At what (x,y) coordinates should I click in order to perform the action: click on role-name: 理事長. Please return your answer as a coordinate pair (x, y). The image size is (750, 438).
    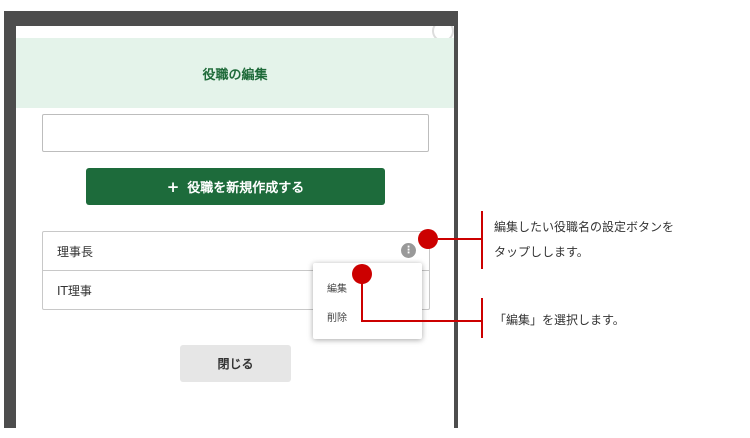
    Looking at the image, I should click on (75, 251).